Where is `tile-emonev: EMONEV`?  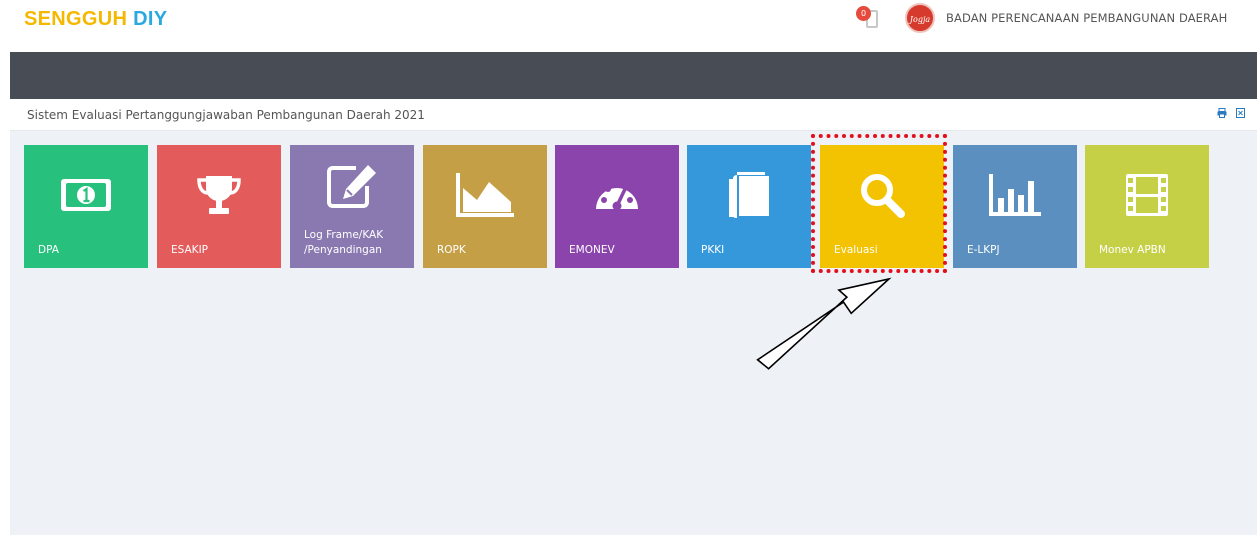 tile-emonev: EMONEV is located at coordinates (617, 206).